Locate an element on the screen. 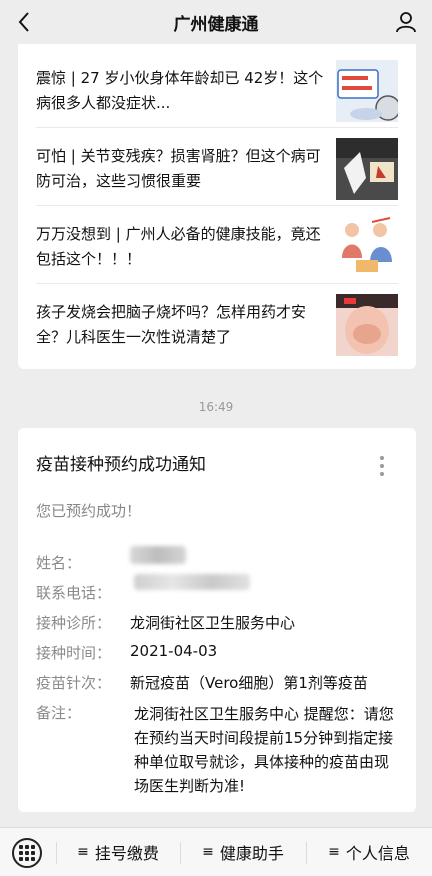  remark-label: 备注： is located at coordinates (59, 713).